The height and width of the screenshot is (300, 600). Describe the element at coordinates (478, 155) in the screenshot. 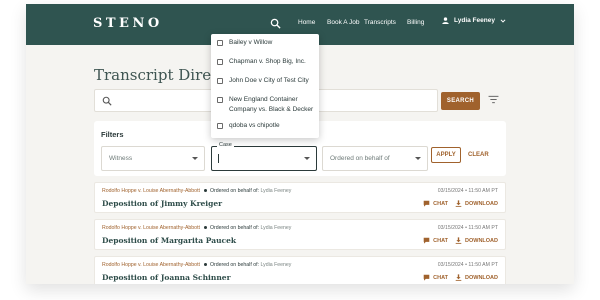

I see `clear-button: CLEAR` at that location.